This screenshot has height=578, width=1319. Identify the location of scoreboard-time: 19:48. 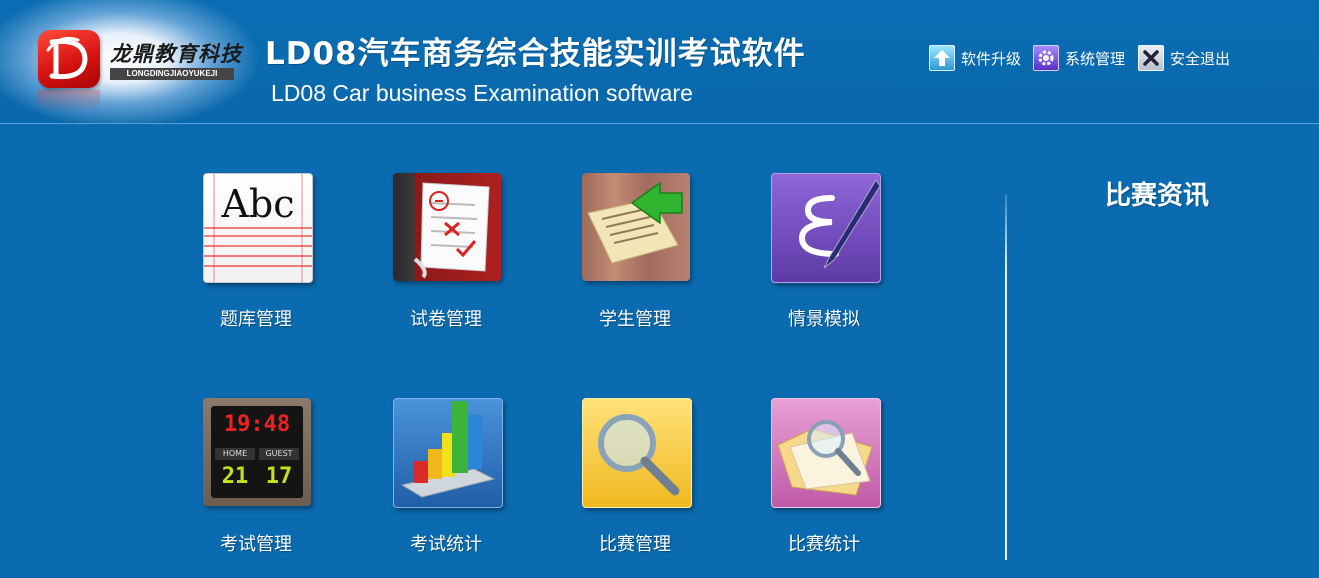
(257, 424).